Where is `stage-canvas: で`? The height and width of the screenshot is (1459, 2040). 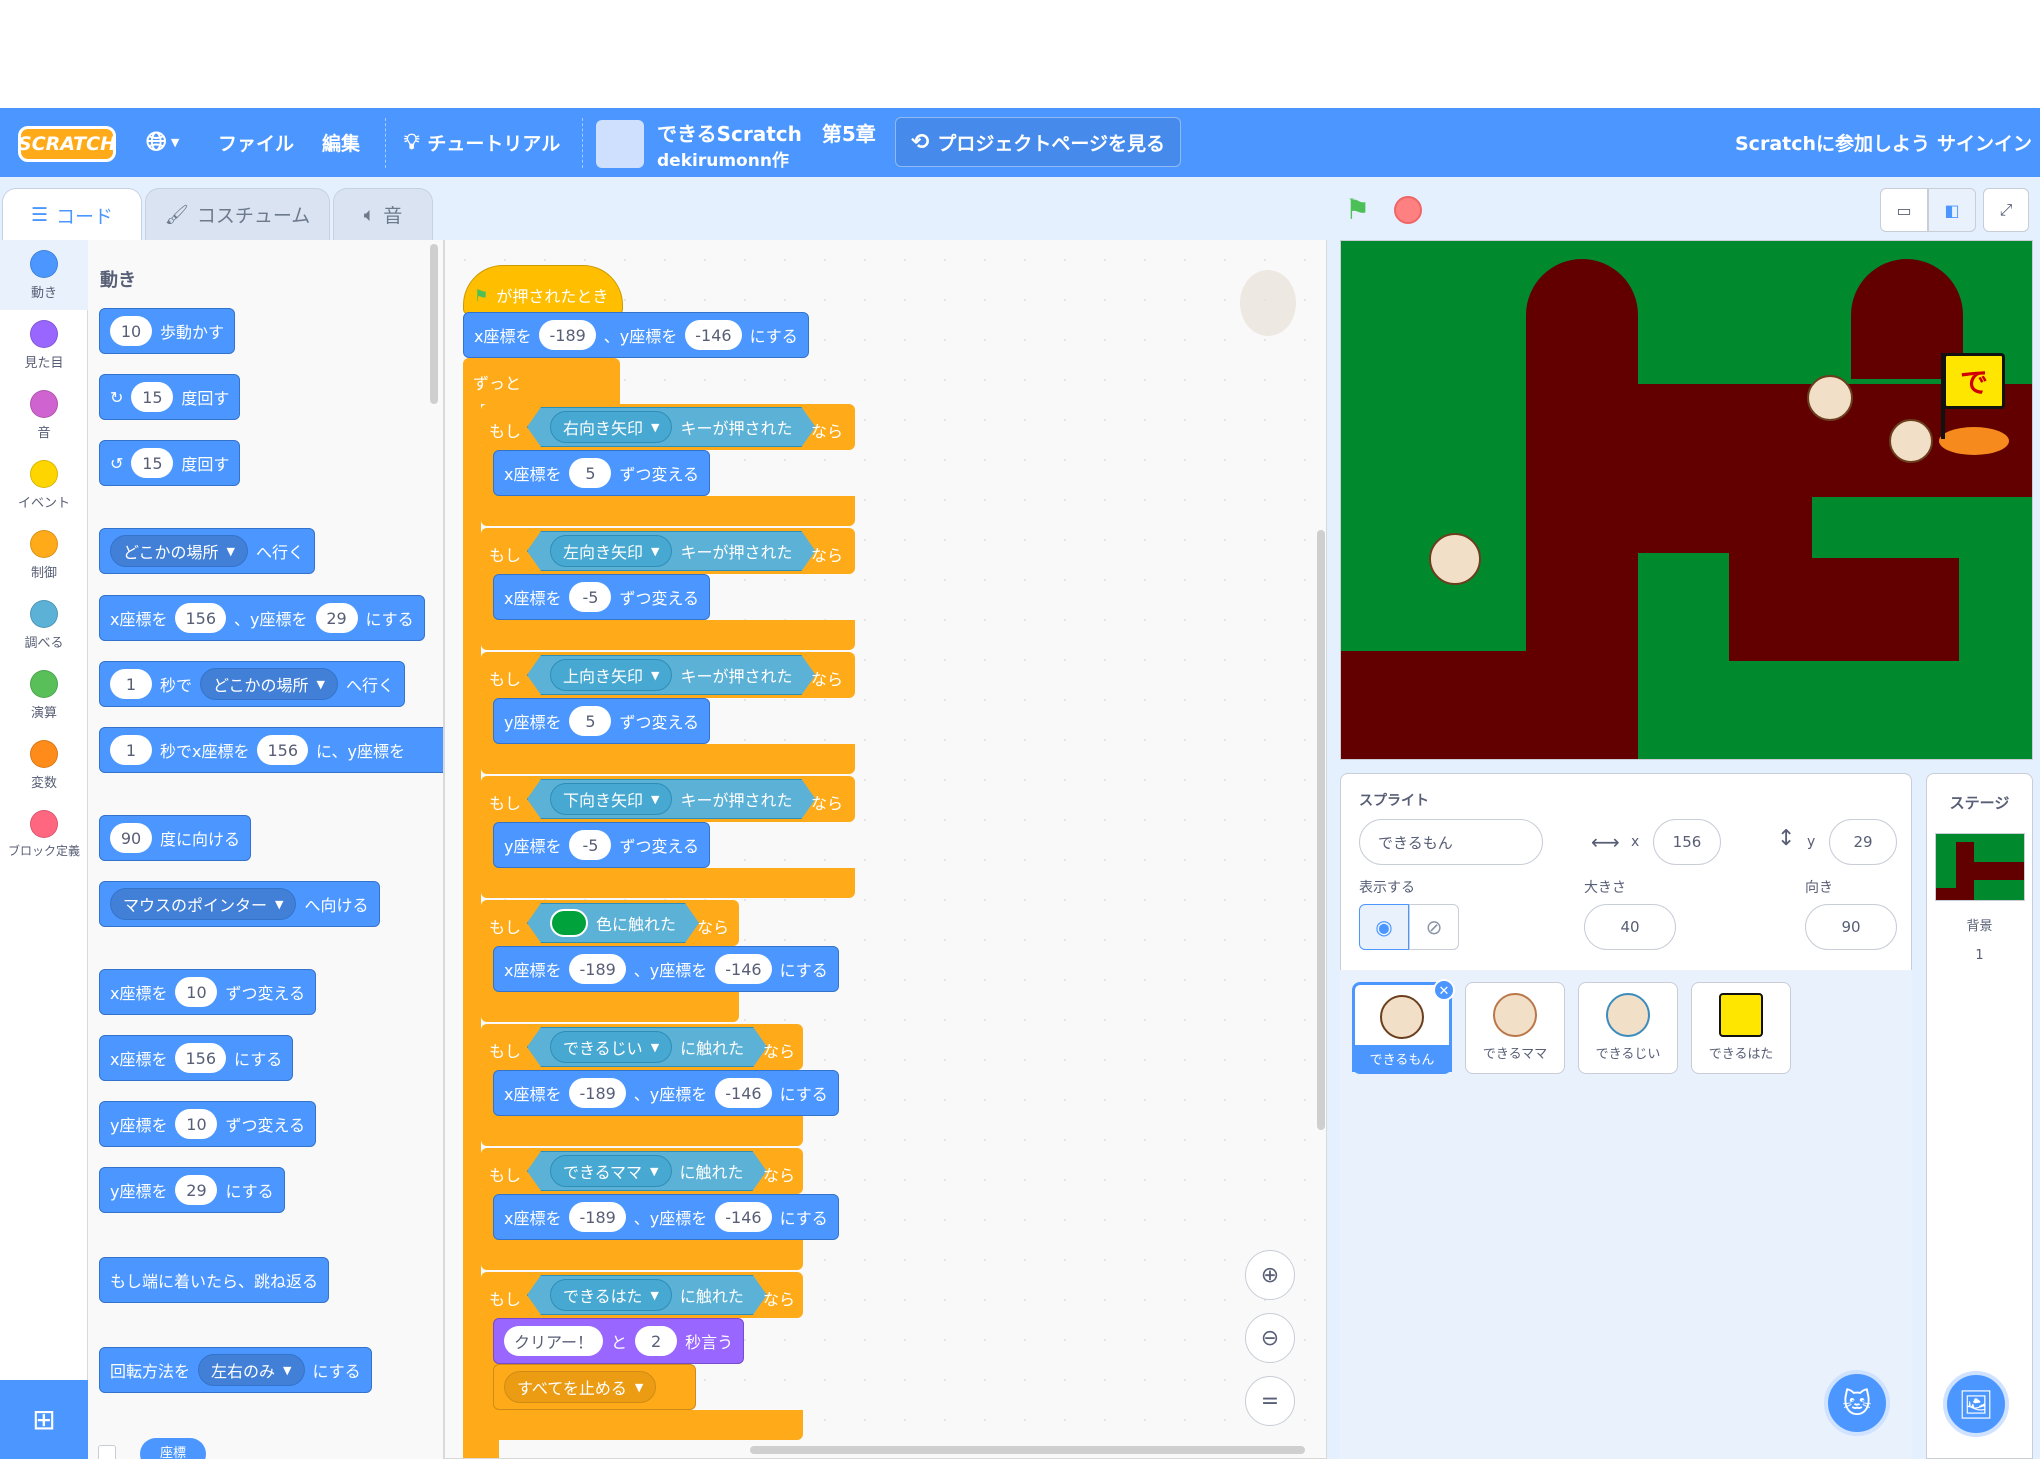
stage-canvas: で is located at coordinates (1686, 500).